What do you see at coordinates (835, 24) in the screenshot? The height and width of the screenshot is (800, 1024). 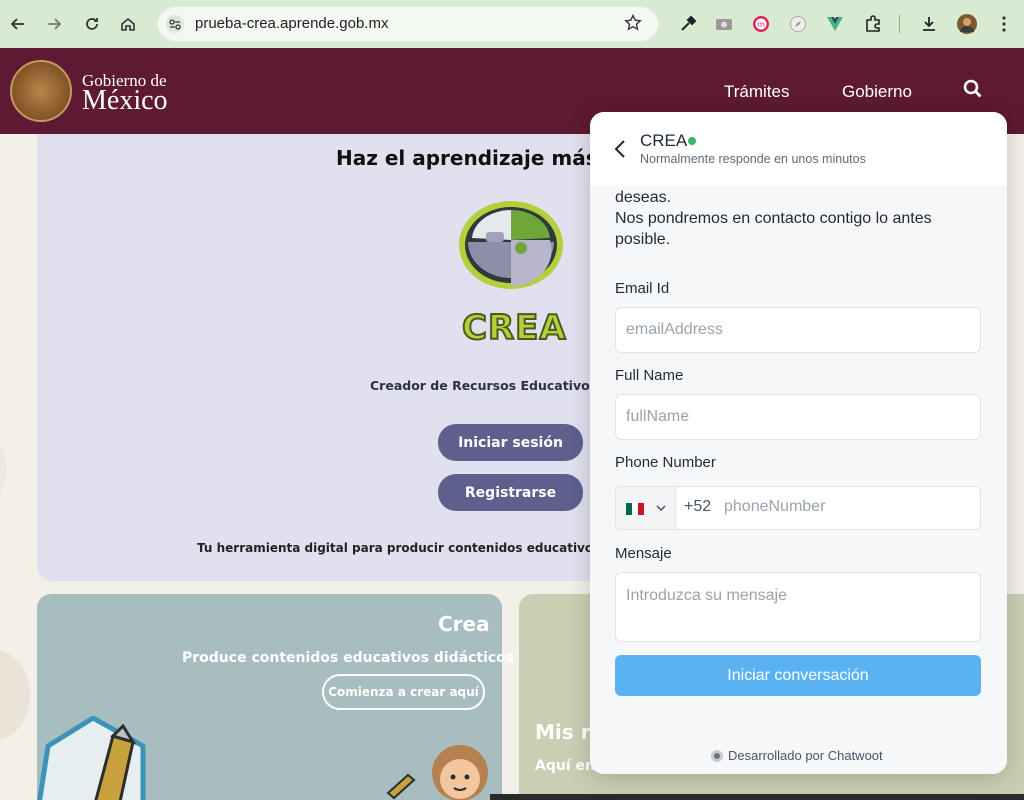 I see `vue-icon` at bounding box center [835, 24].